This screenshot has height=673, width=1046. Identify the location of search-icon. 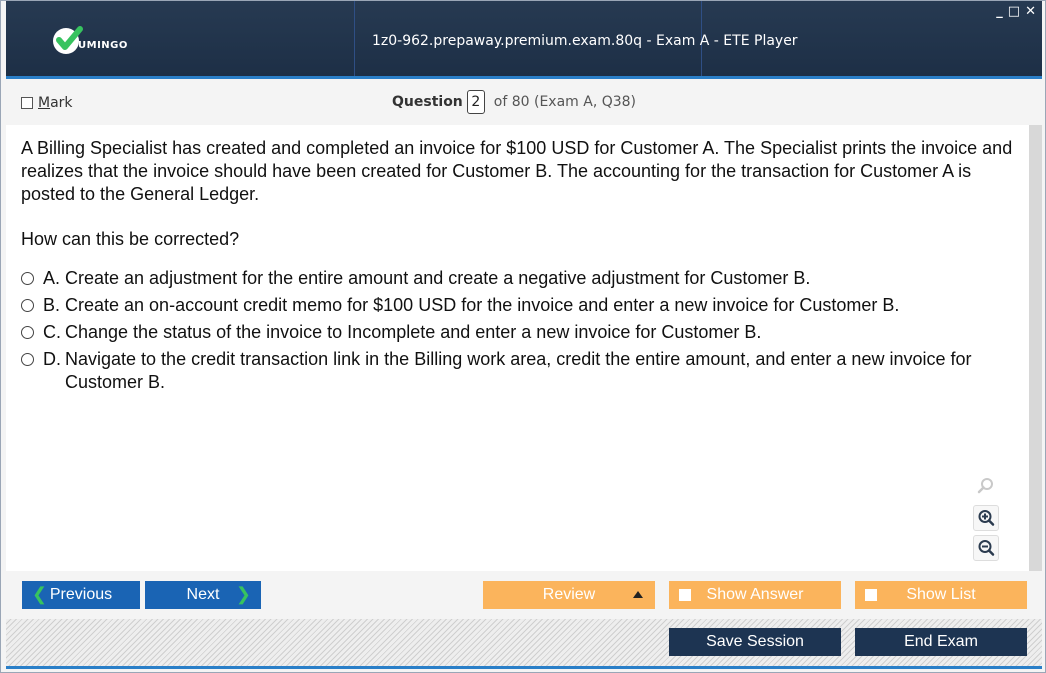
(986, 486).